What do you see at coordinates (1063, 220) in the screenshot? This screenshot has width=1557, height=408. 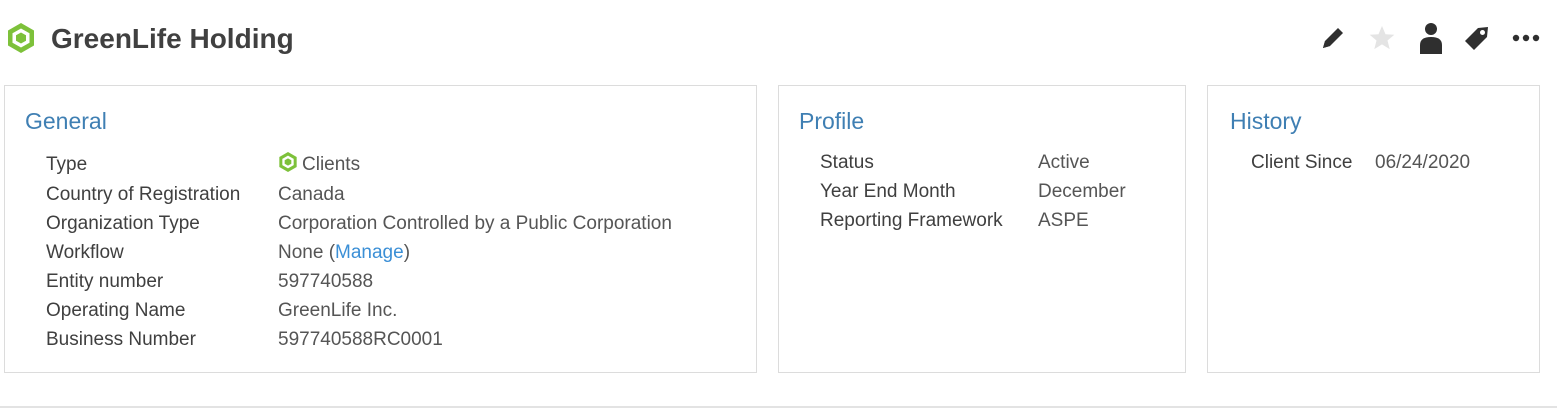 I see `reporting-framework-value: ASPE` at bounding box center [1063, 220].